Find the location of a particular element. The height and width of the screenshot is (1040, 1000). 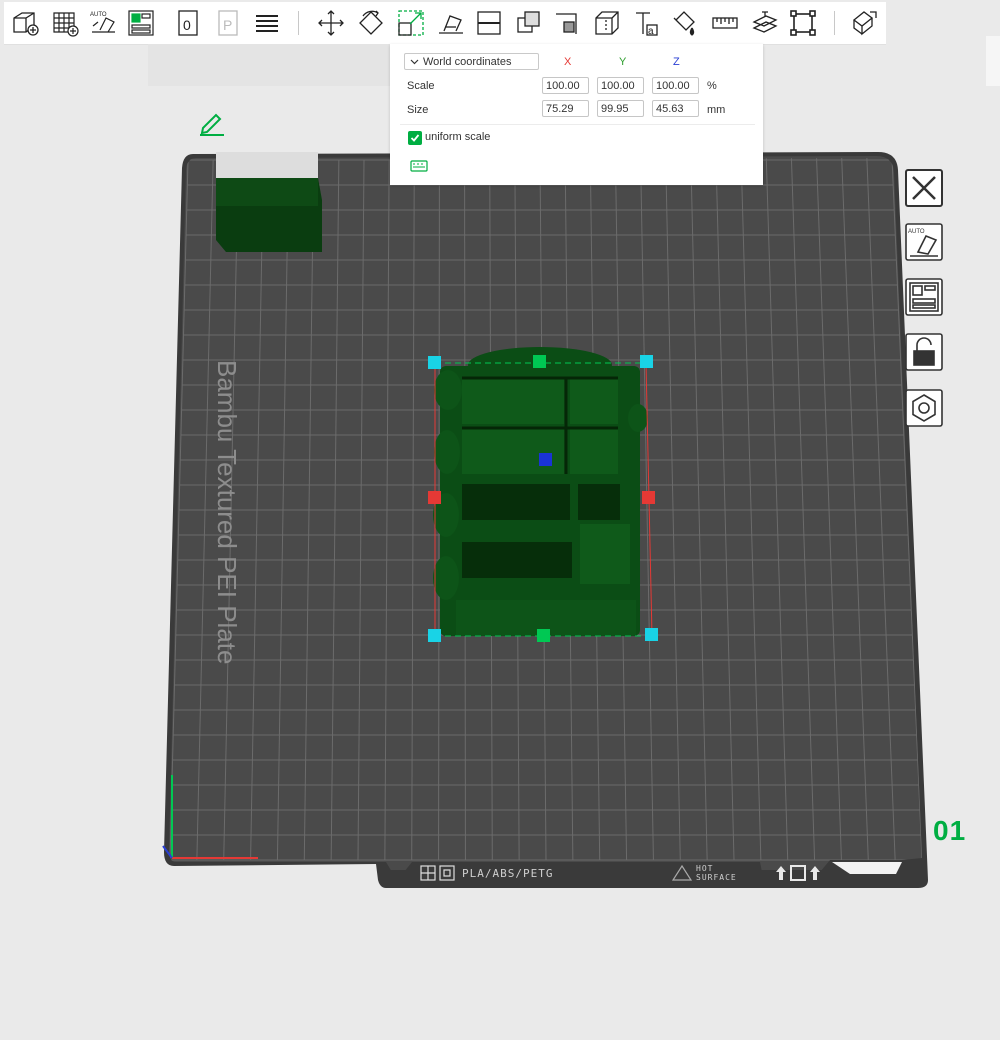

scale-z-input is located at coordinates (675, 85).